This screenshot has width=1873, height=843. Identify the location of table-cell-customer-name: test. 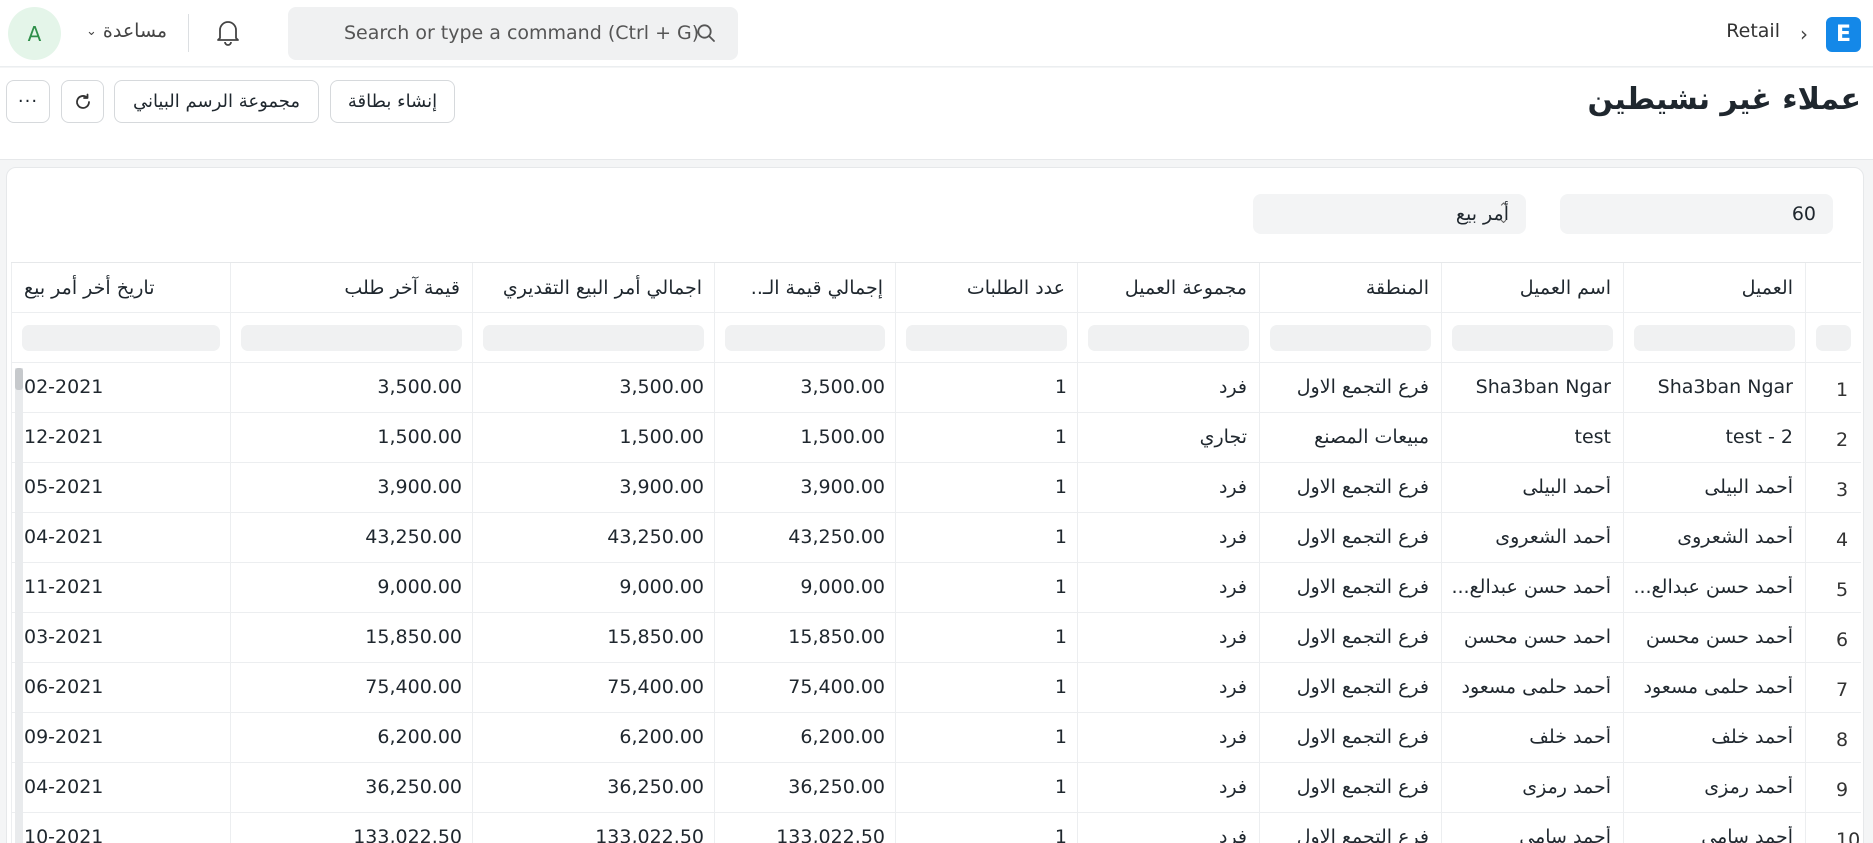
(1532, 437).